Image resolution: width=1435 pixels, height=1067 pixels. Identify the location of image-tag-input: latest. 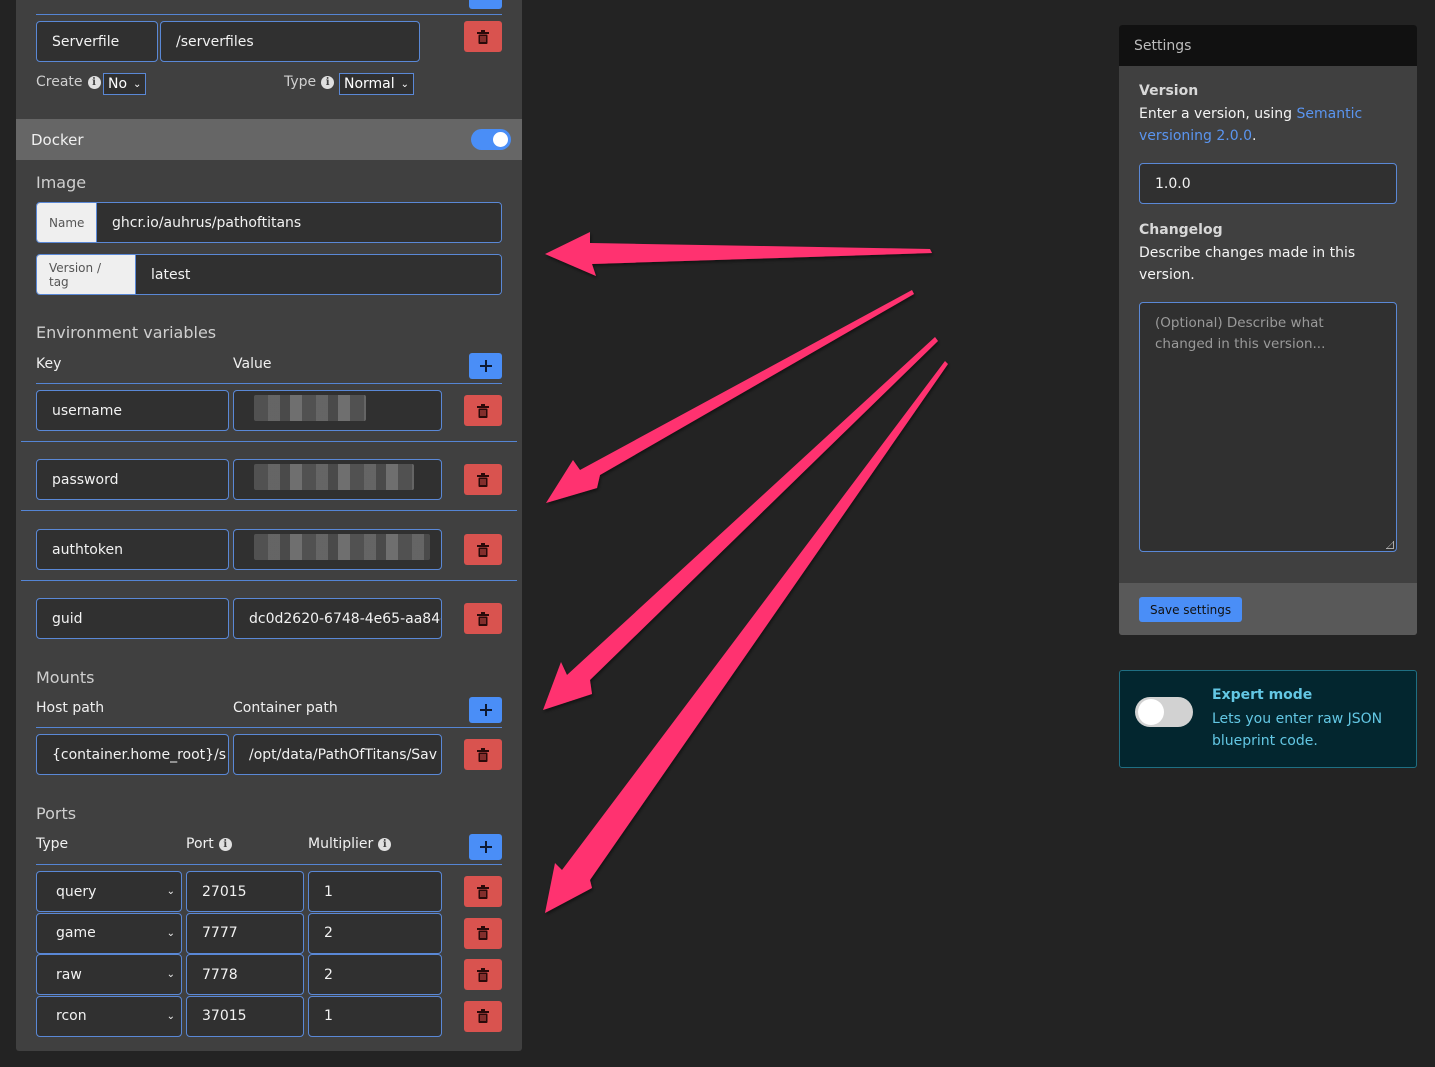
(318, 274).